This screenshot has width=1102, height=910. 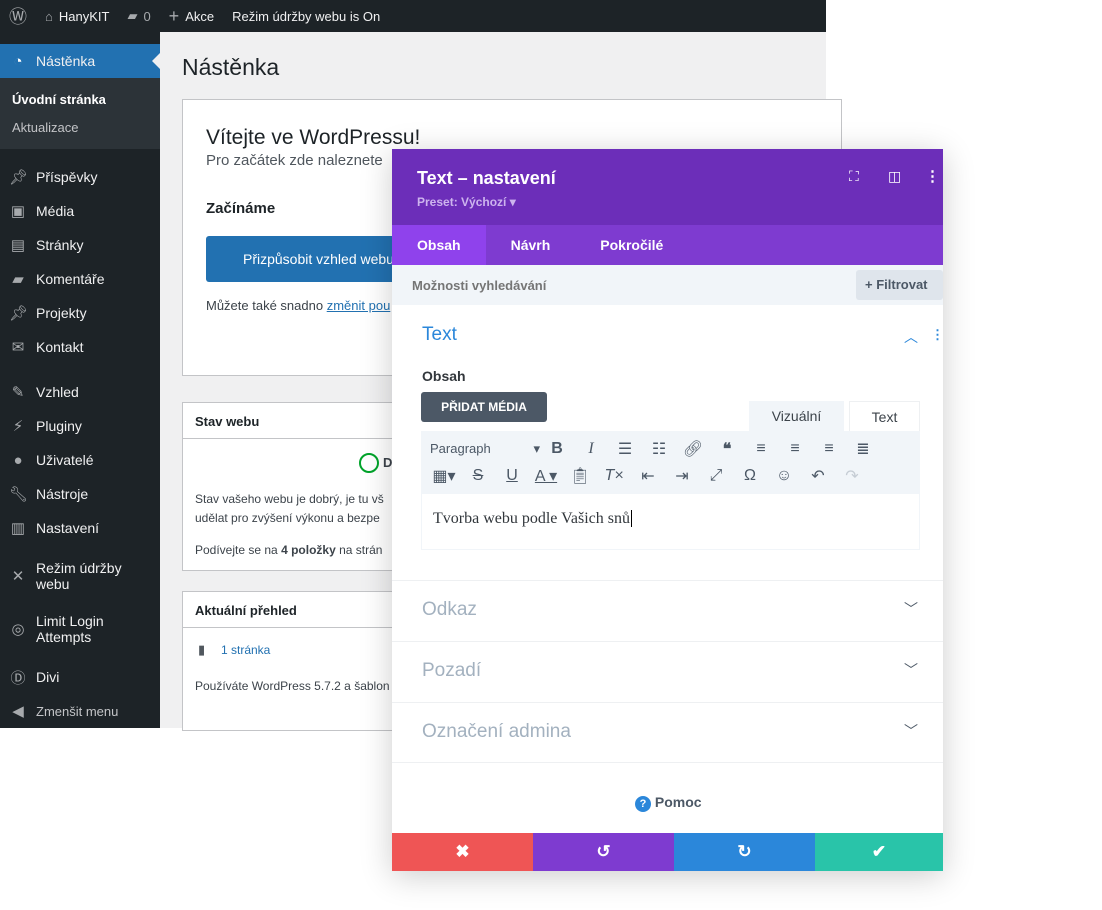 I want to click on outdent-icon: ⇤, so click(x=648, y=476).